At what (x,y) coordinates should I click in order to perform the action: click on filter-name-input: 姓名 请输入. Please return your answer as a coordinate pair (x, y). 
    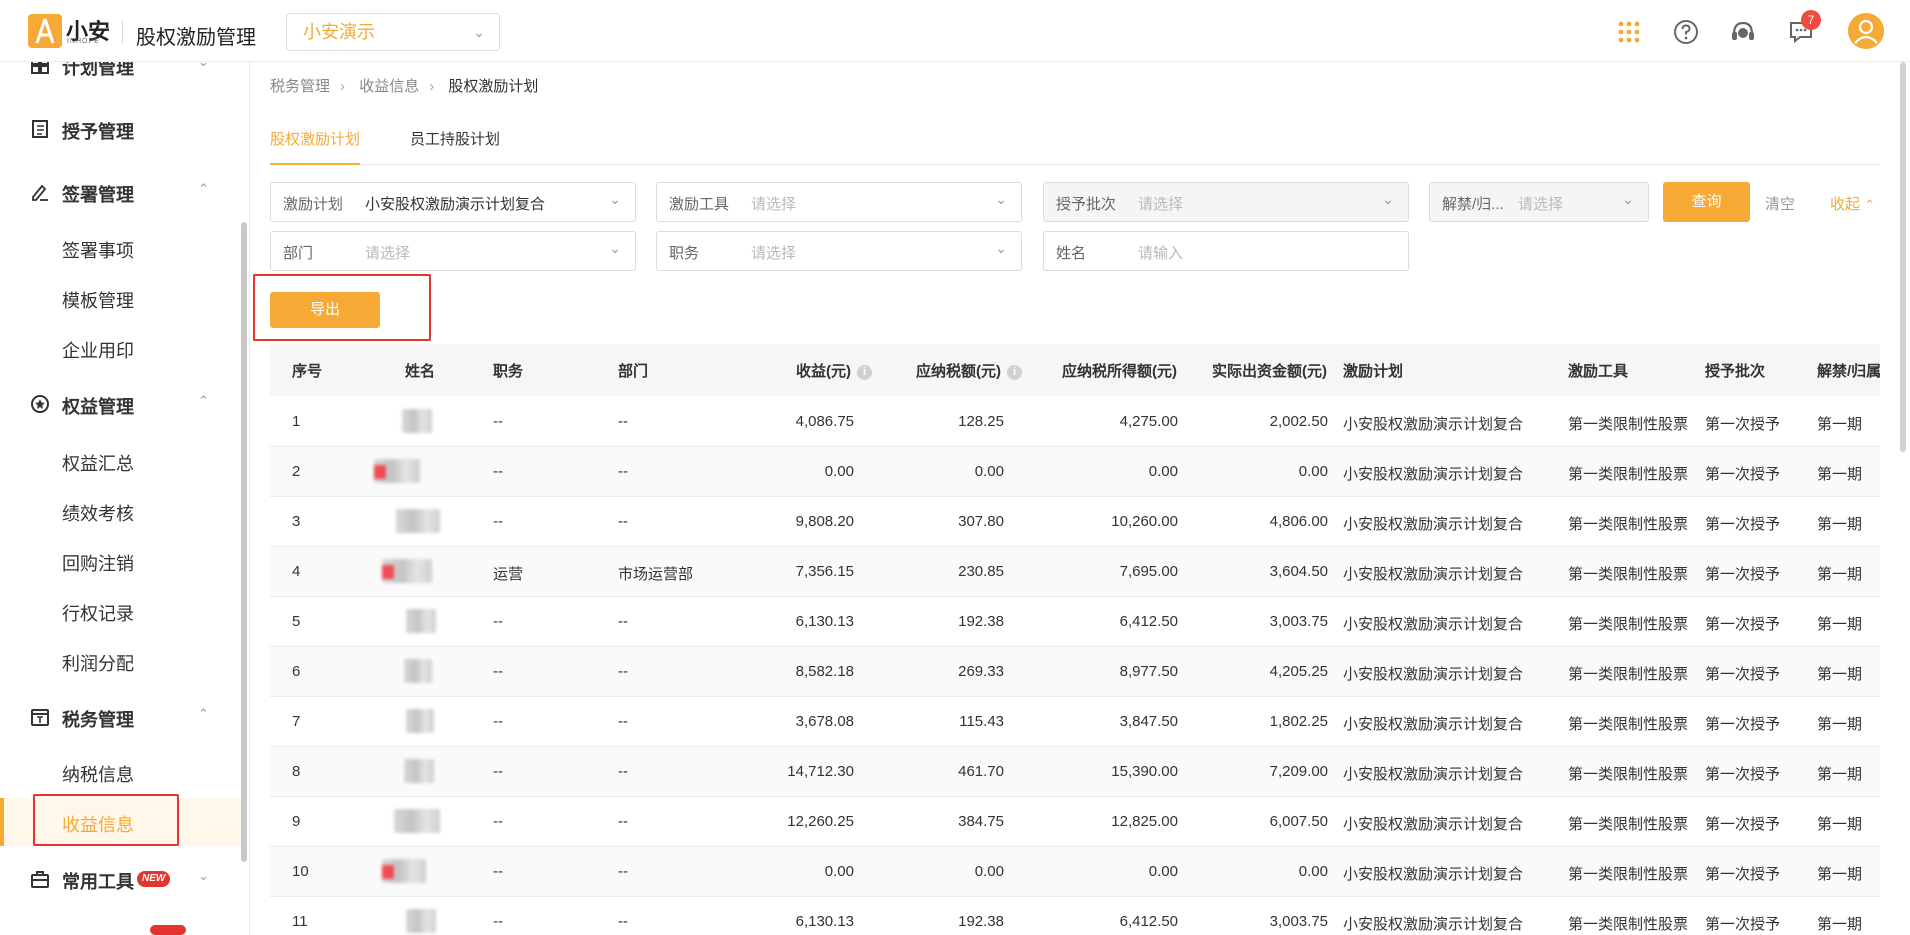
    Looking at the image, I should click on (1226, 251).